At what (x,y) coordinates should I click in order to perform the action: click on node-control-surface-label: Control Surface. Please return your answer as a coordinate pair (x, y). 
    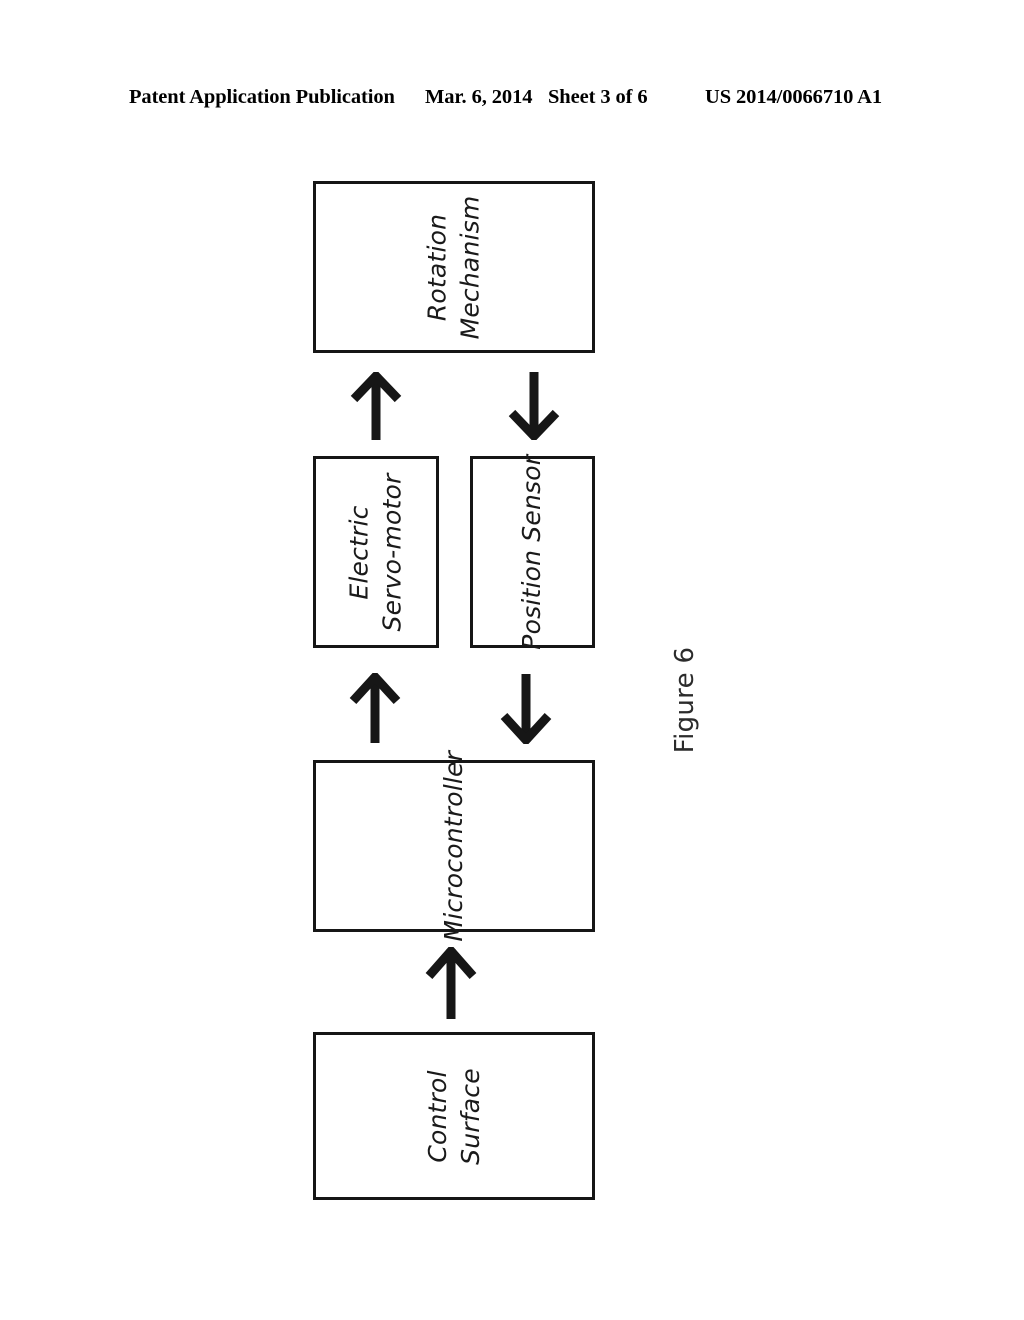
    Looking at the image, I should click on (453, 1116).